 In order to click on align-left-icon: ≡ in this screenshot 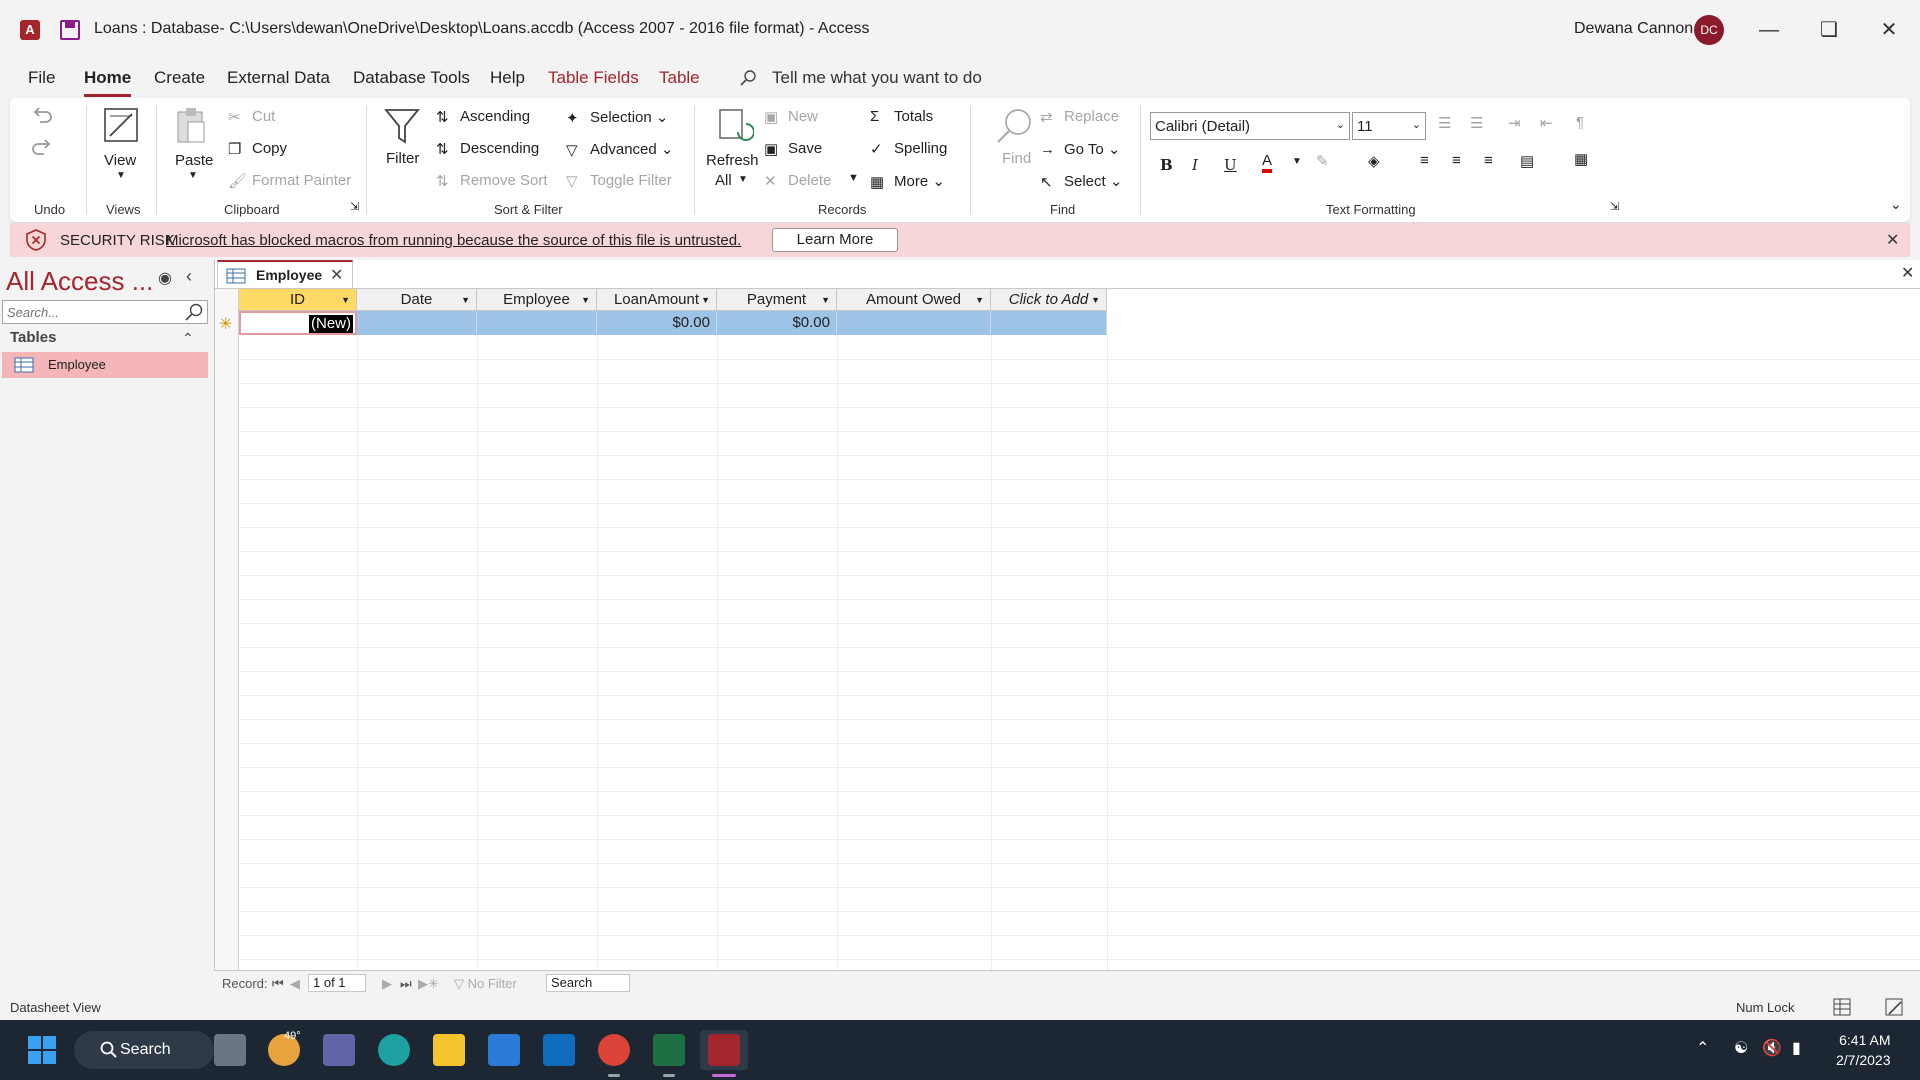, I will do `click(1424, 160)`.